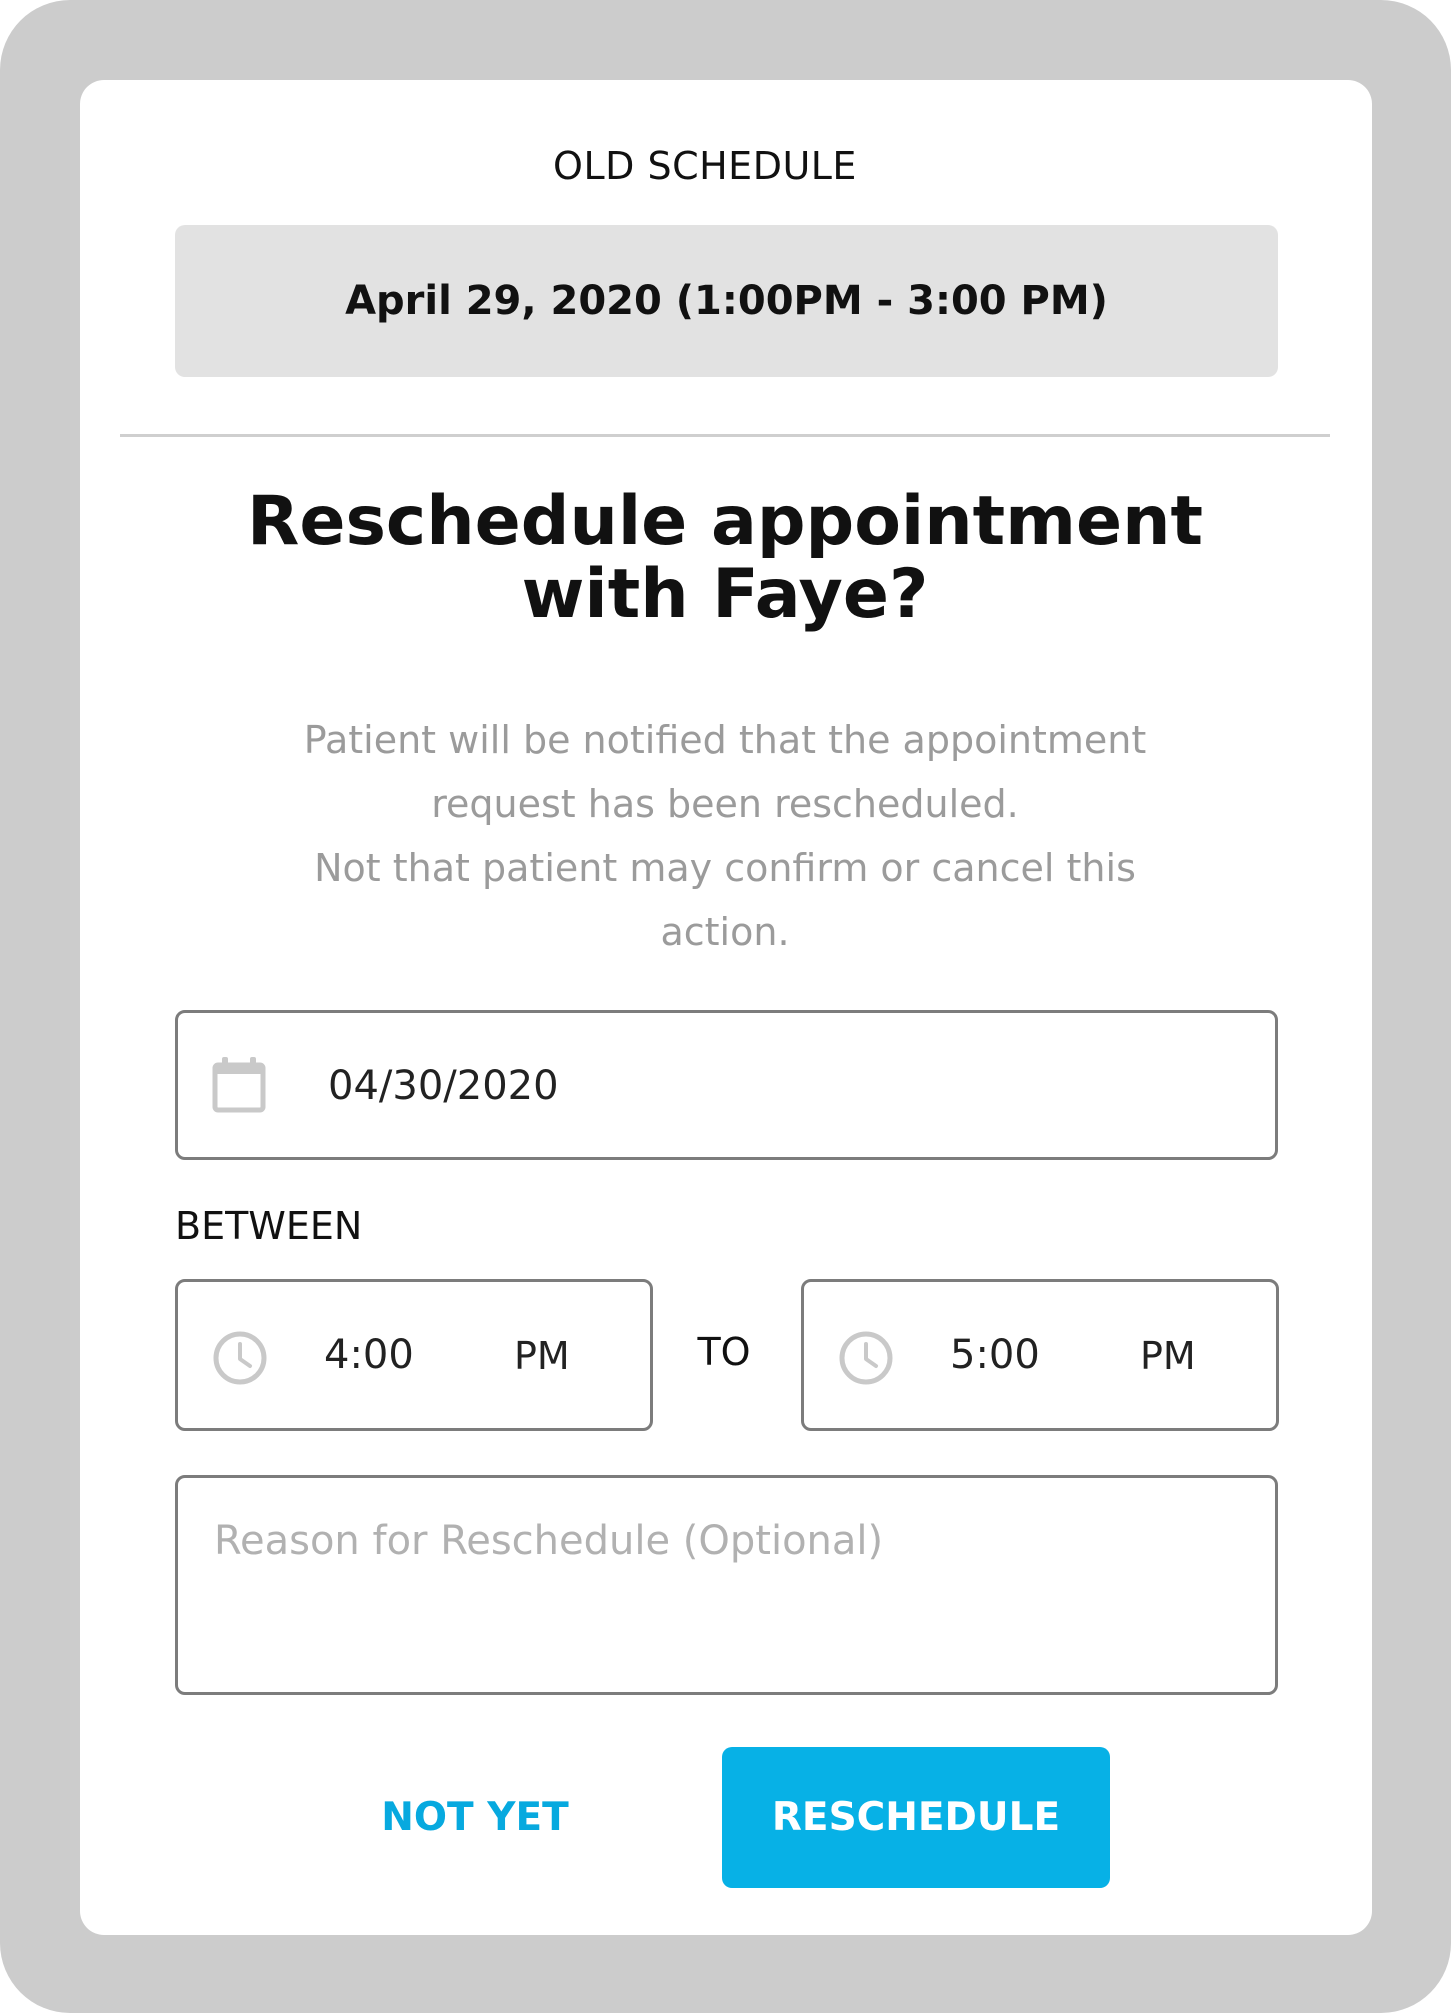  I want to click on end-time-field: 5:00 PM, so click(1040, 1355).